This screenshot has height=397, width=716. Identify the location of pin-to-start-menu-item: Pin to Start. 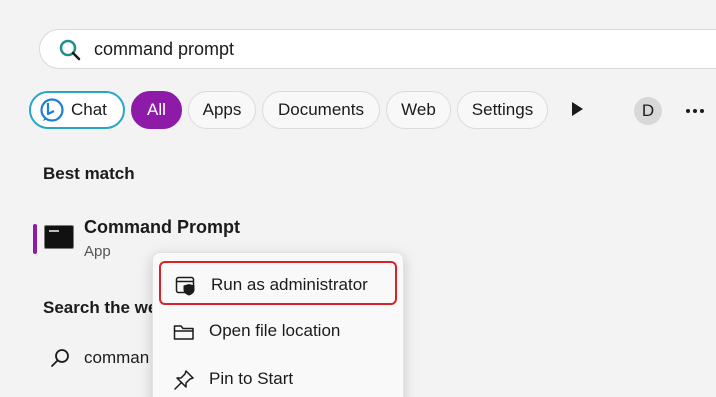
(278, 377).